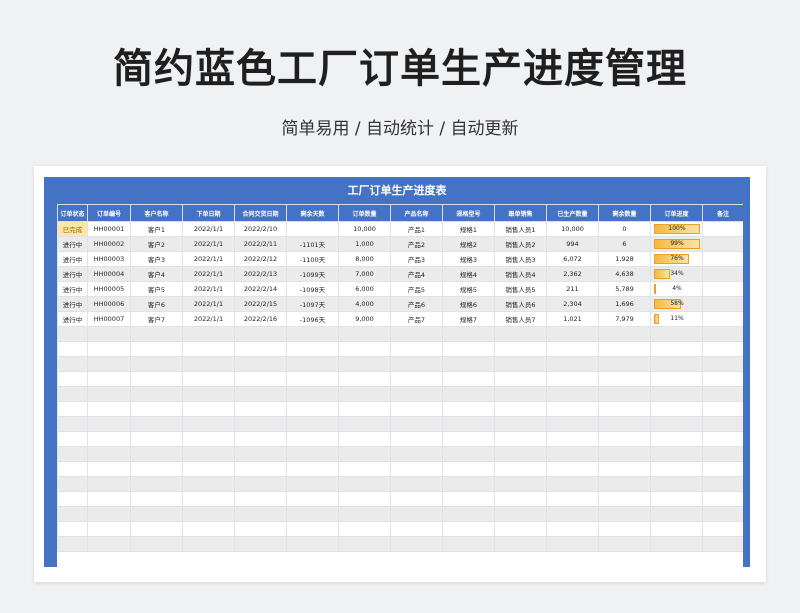  What do you see at coordinates (572, 244) in the screenshot?
I see `produced-cell: 994` at bounding box center [572, 244].